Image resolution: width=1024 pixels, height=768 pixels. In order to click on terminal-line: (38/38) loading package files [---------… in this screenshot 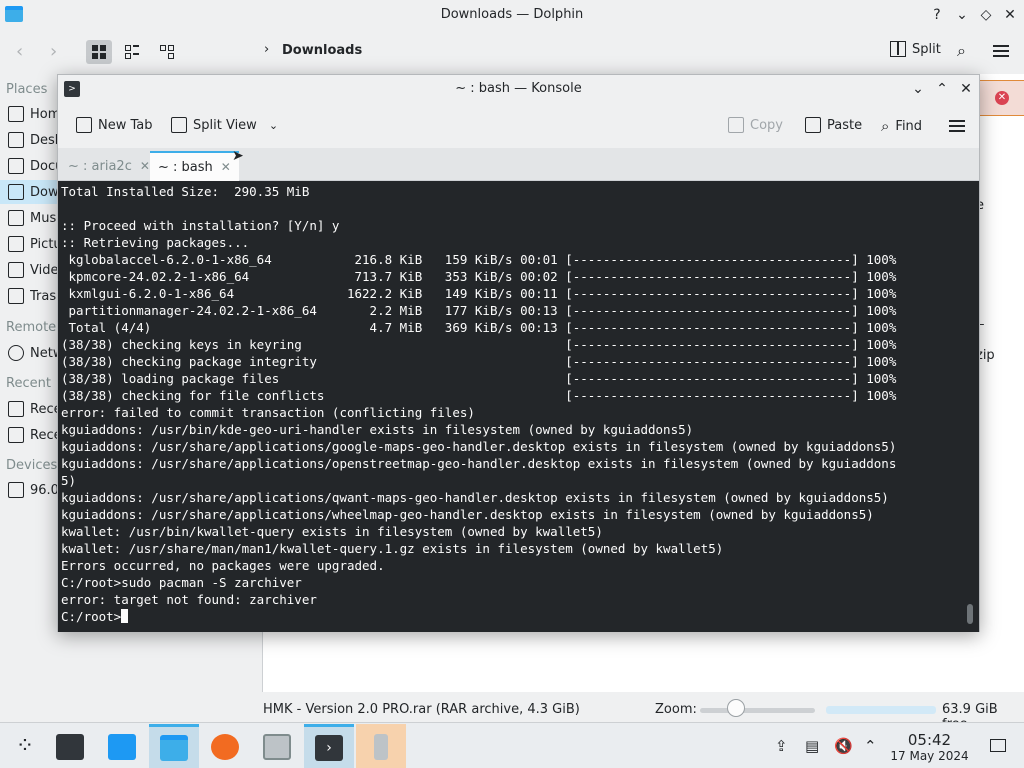, I will do `click(479, 378)`.